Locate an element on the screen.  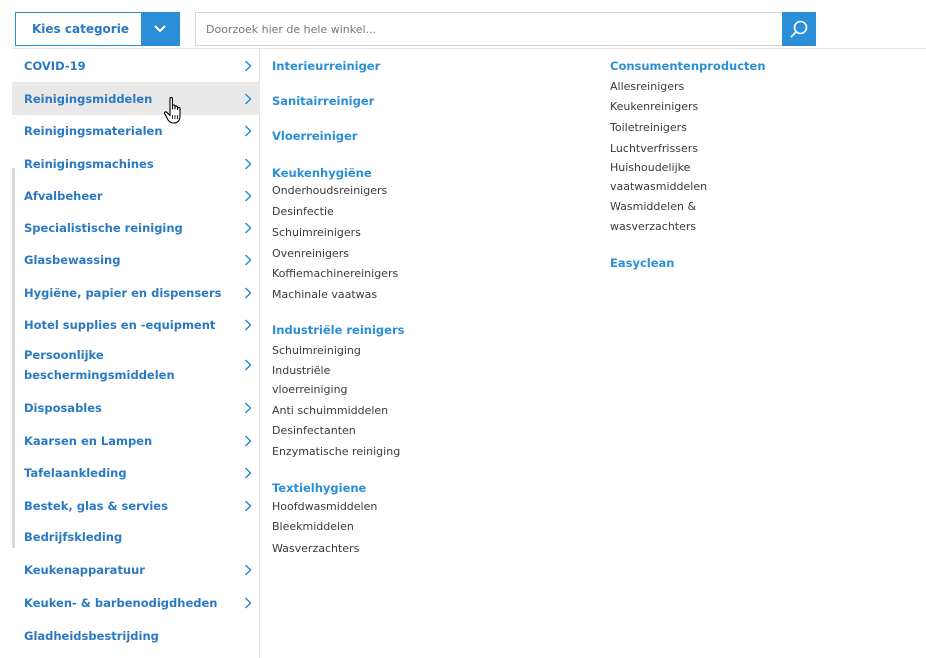
sidebar-item-hotel-supplies: Hotel supplies en -equipment is located at coordinates (136, 325).